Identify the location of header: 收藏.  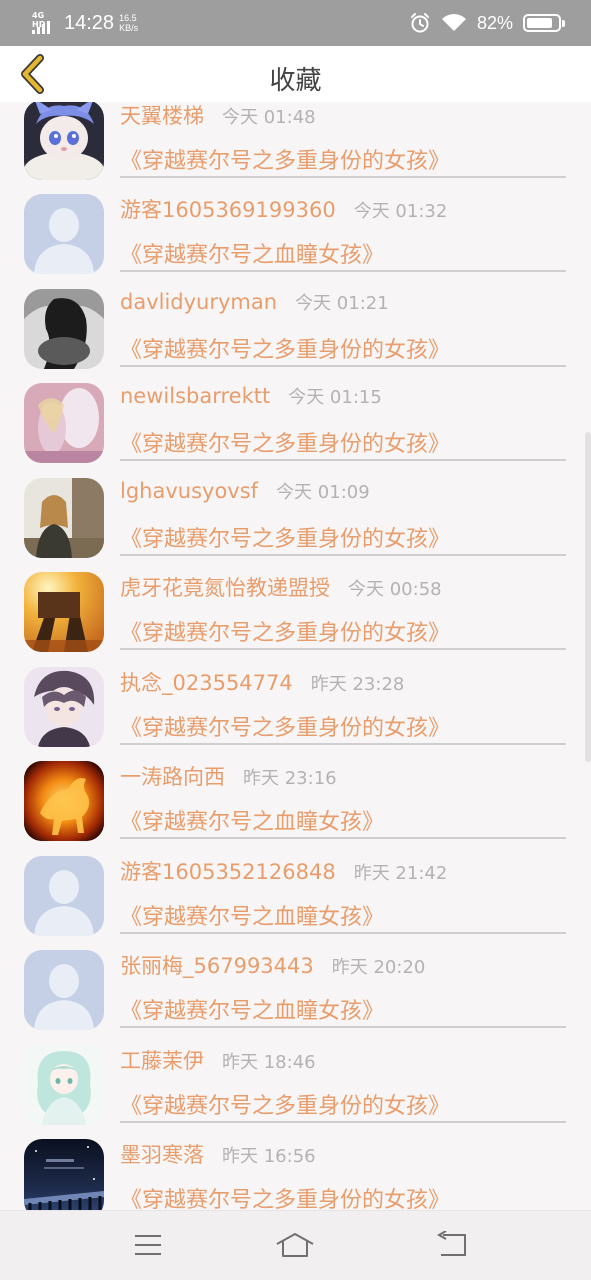
(295, 74).